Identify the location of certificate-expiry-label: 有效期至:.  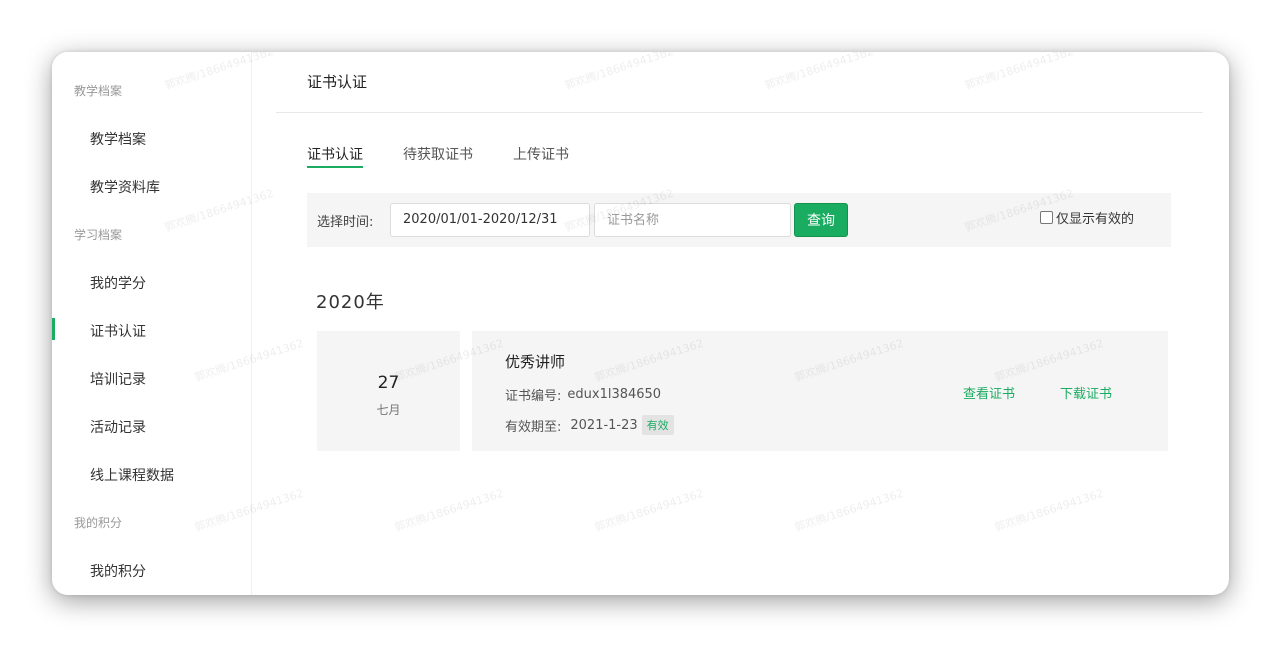
(533, 427).